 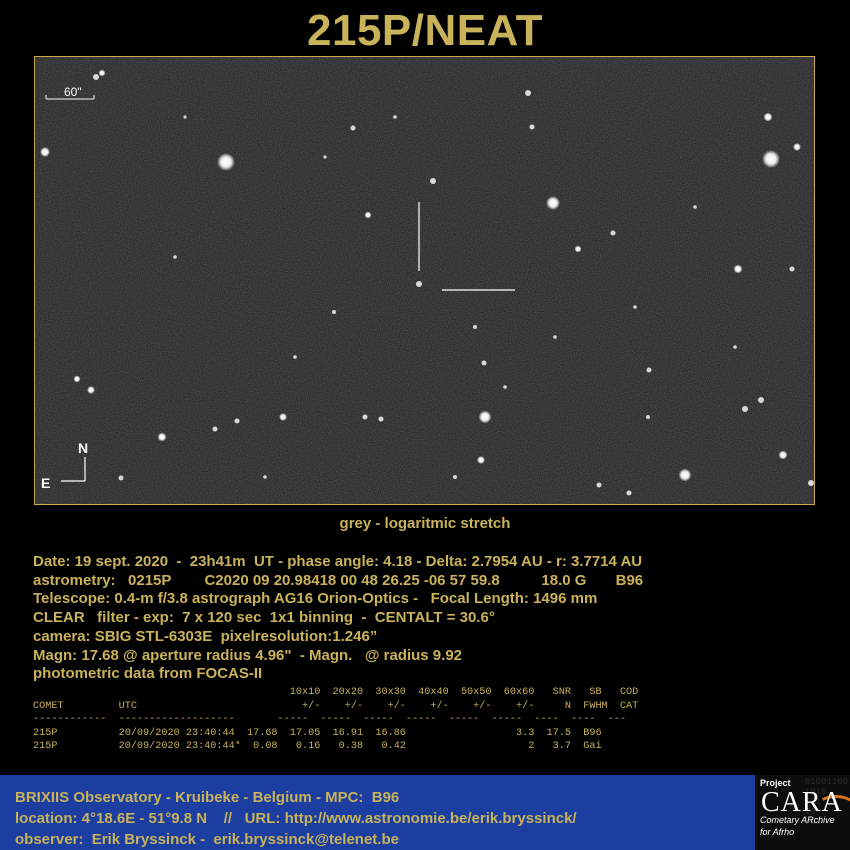 What do you see at coordinates (83, 448) in the screenshot?
I see `north-label: N` at bounding box center [83, 448].